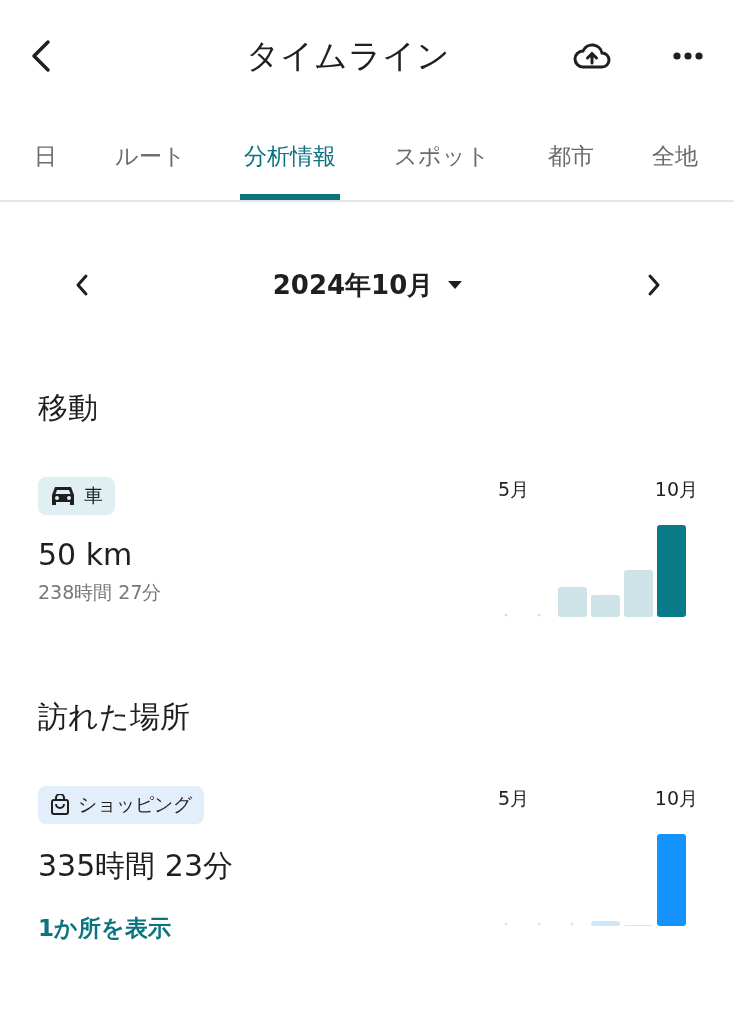 The width and height of the screenshot is (734, 1024). What do you see at coordinates (45, 156) in the screenshot?
I see `tab: 日` at bounding box center [45, 156].